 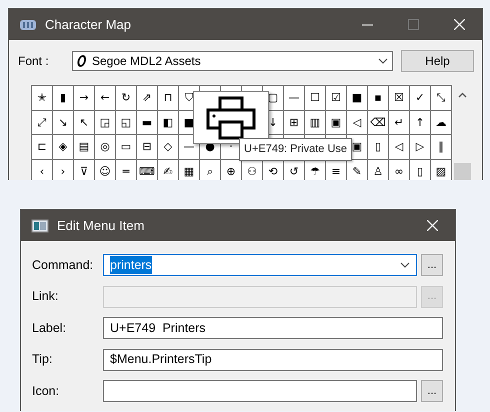 I want to click on character-cell: ✓, so click(x=420, y=98).